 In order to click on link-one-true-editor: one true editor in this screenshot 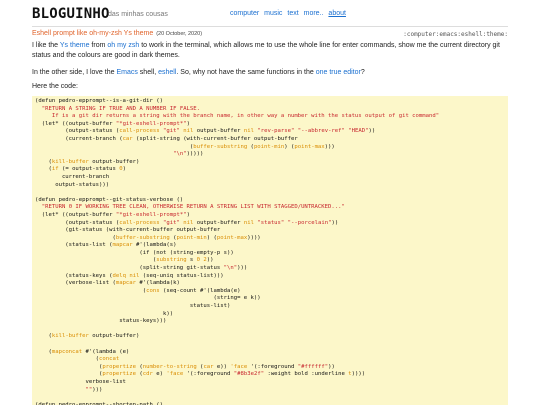, I will do `click(338, 72)`.